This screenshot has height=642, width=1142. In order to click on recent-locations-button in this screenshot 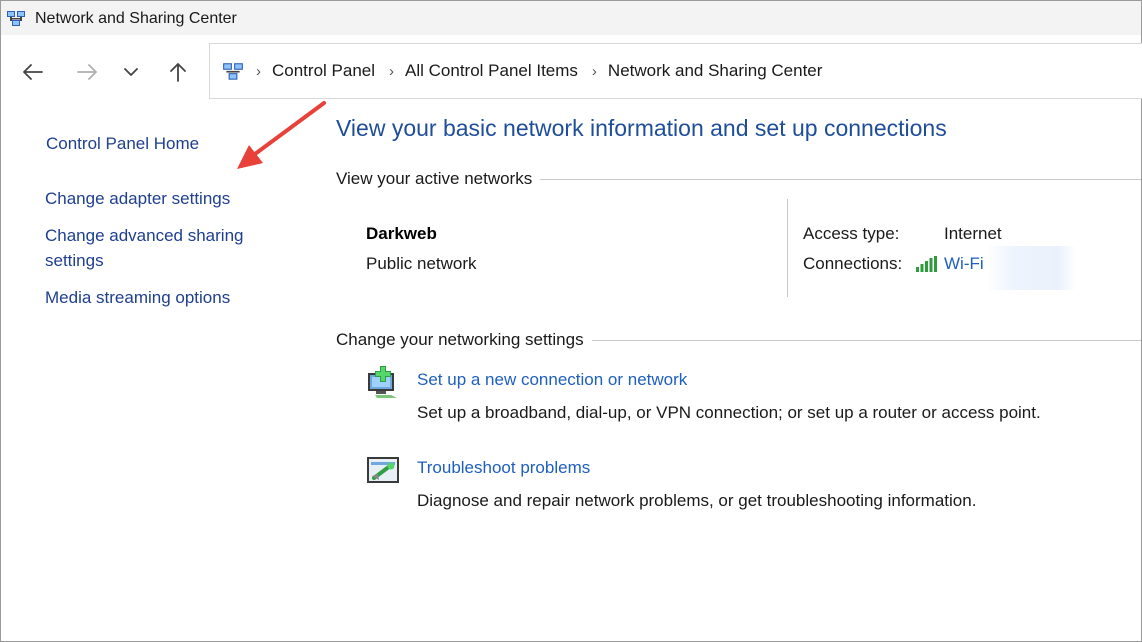, I will do `click(131, 72)`.